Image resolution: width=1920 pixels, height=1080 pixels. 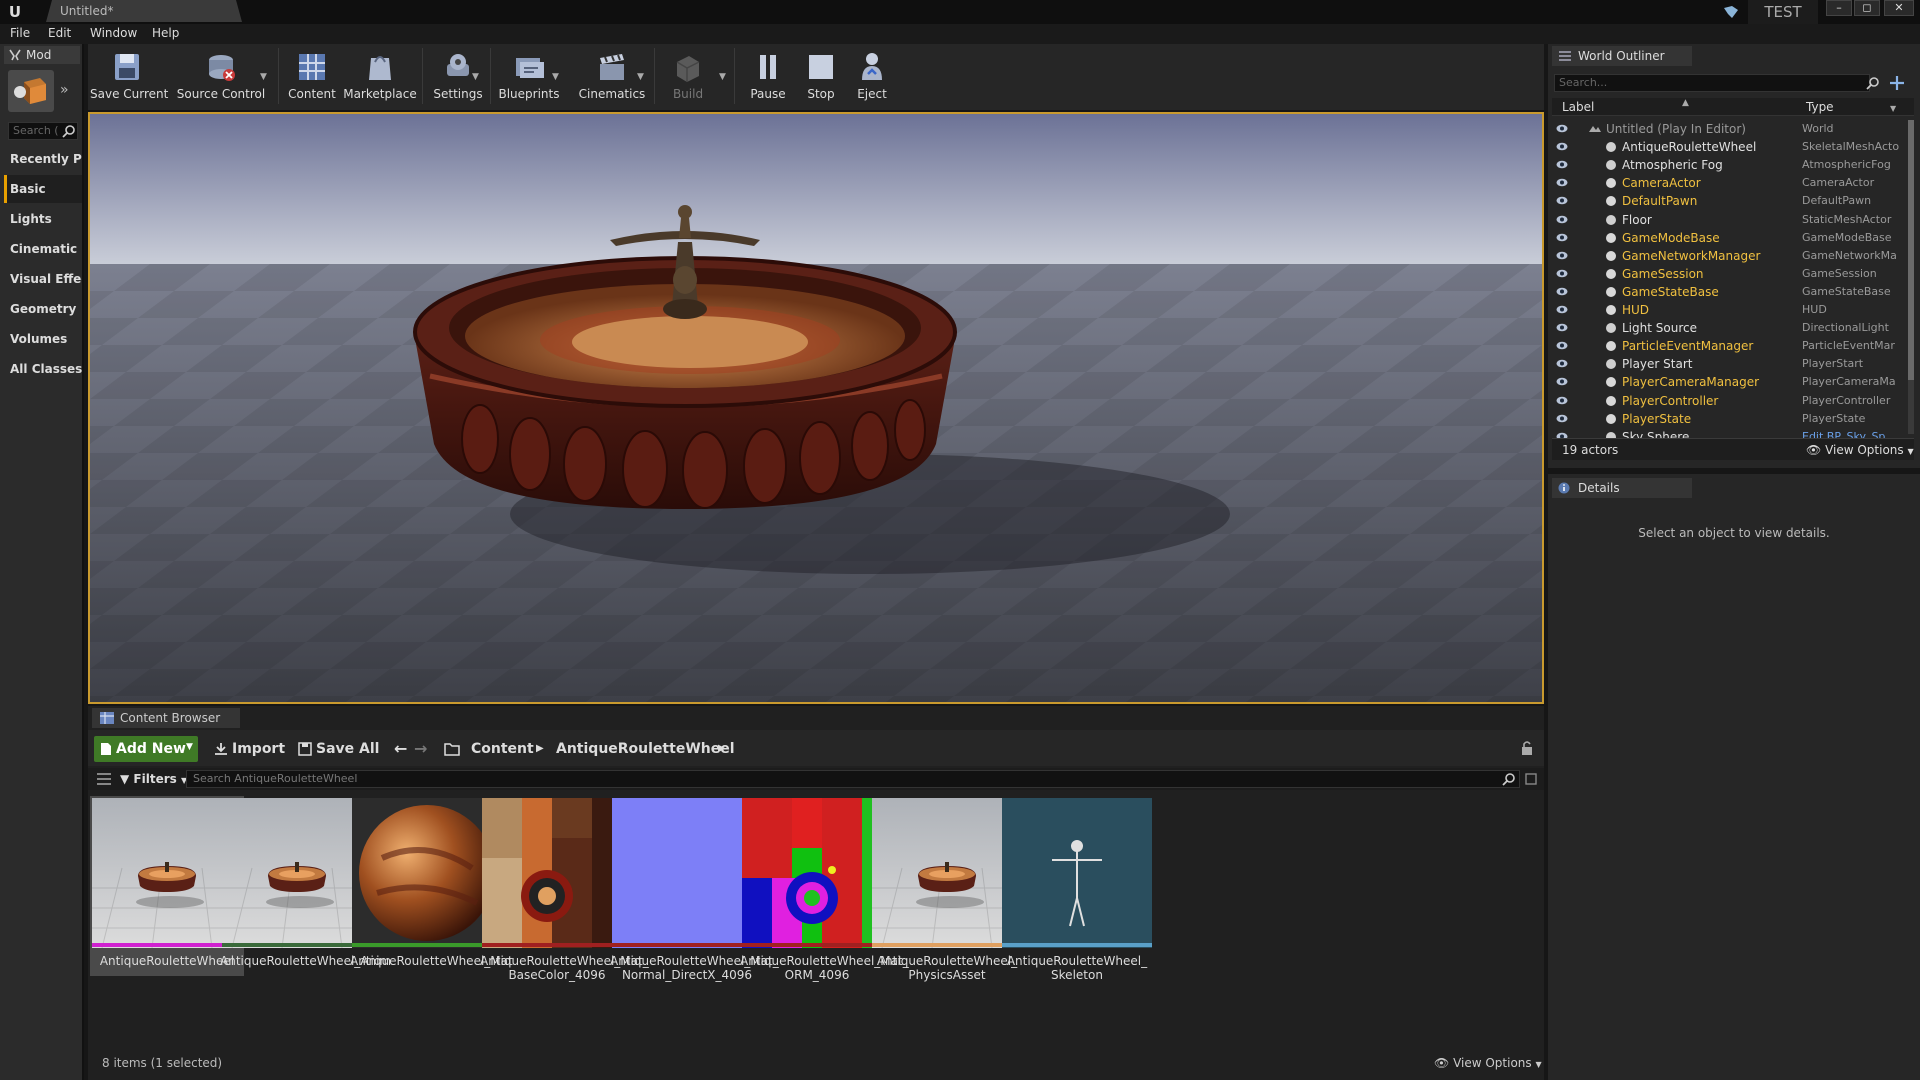 What do you see at coordinates (1488, 1063) in the screenshot?
I see `content-view-options-button: 👁 View Options ▼` at bounding box center [1488, 1063].